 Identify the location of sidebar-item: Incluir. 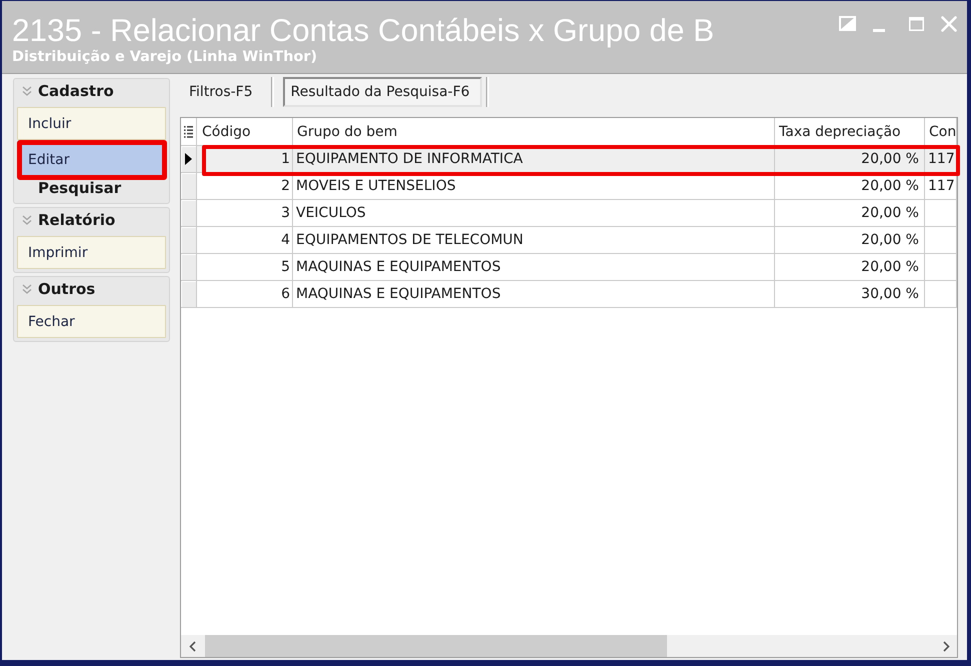
(91, 123).